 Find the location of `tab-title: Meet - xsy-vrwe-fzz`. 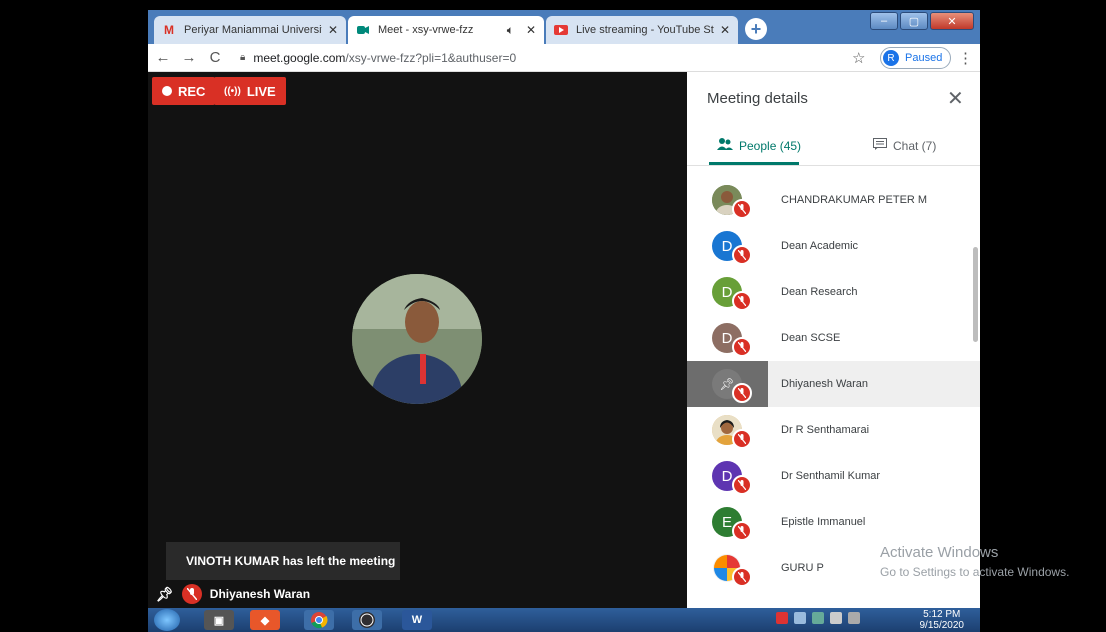

tab-title: Meet - xsy-vrwe-fzz is located at coordinates (426, 30).